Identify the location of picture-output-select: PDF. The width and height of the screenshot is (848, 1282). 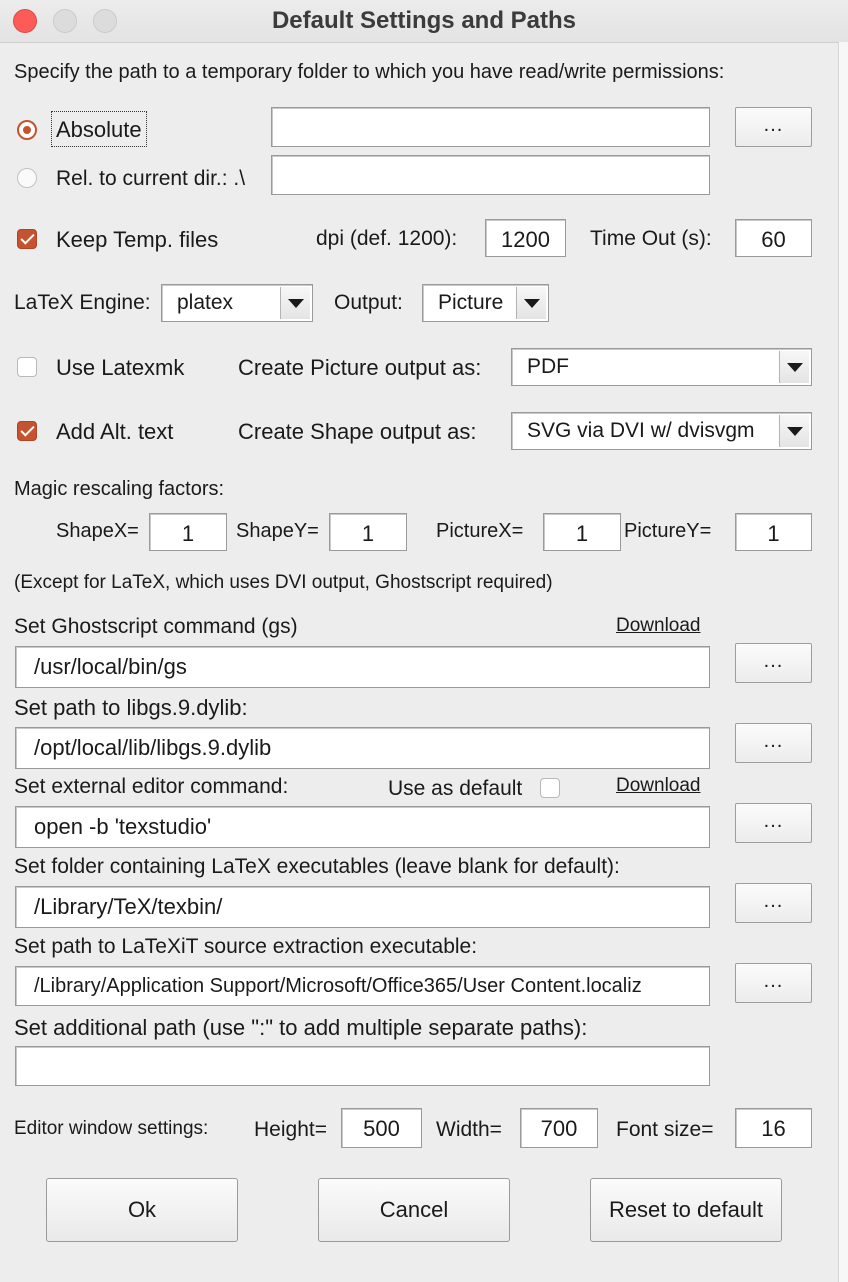
(661, 367).